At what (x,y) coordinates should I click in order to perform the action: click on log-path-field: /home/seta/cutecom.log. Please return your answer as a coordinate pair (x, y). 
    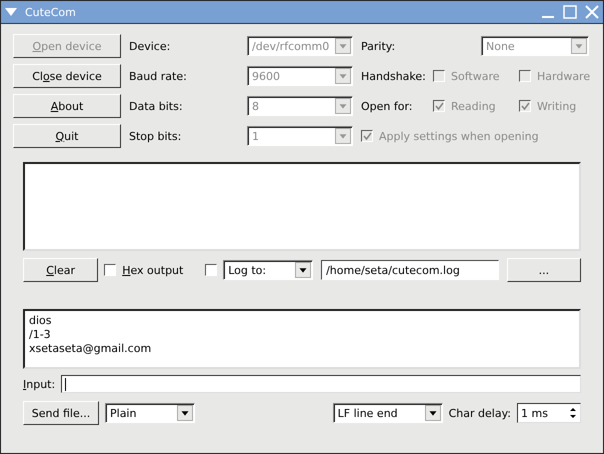
    Looking at the image, I should click on (410, 270).